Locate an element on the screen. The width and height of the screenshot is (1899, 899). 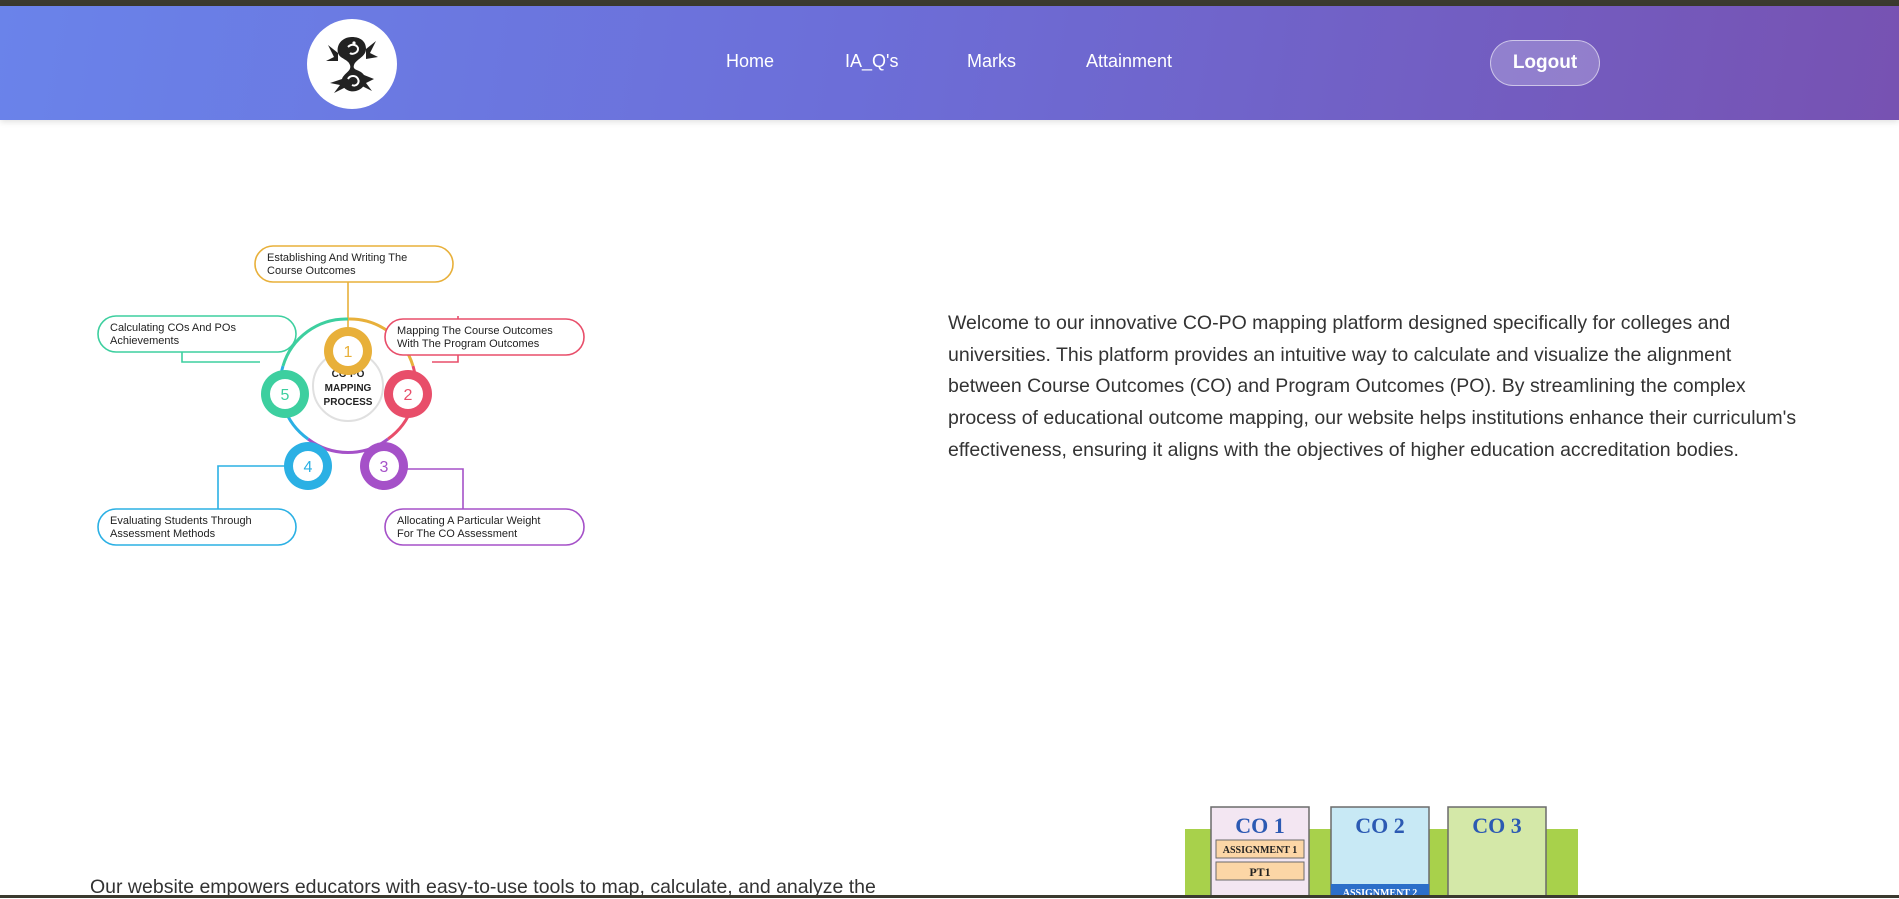
co1-title: CO 1 is located at coordinates (1260, 825).